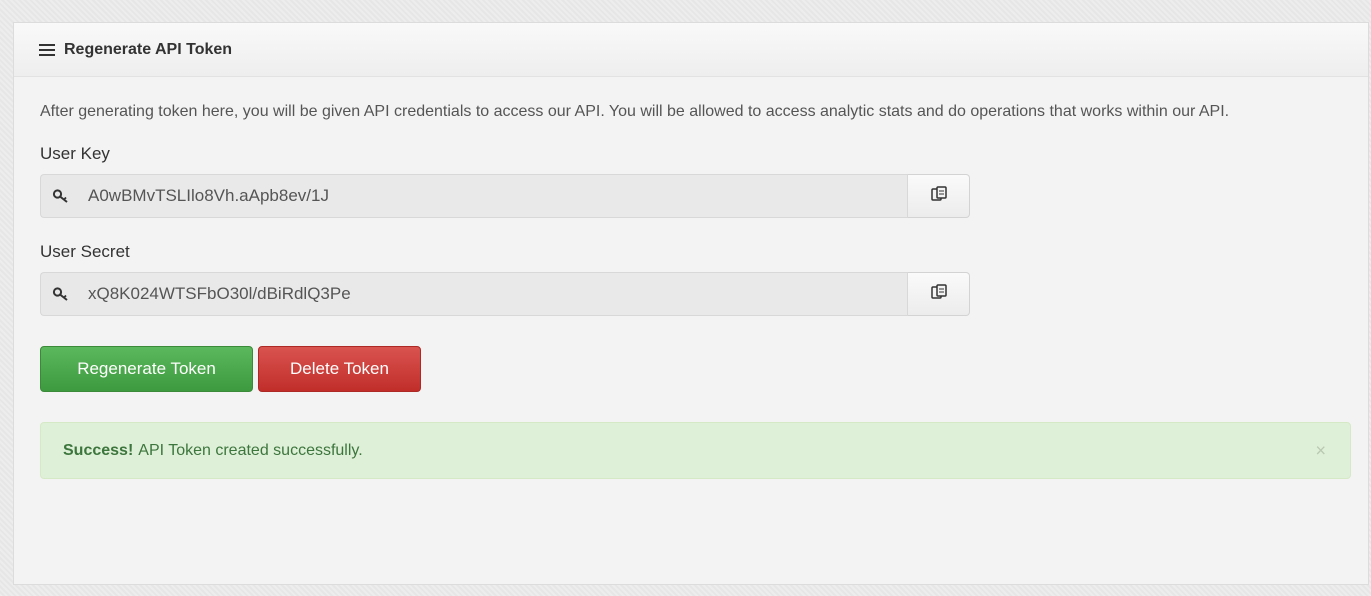 Image resolution: width=1371 pixels, height=596 pixels. I want to click on user-key-group: A0wBMvTSLIlo8Vh.aApb8ev/1J, so click(505, 196).